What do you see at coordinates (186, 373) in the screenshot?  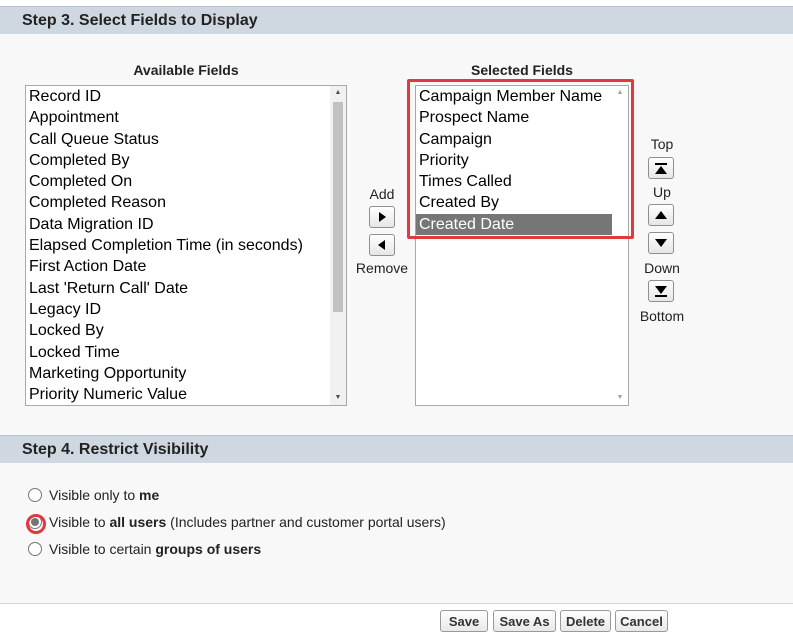 I see `available-field-option: Marketing Opportunity` at bounding box center [186, 373].